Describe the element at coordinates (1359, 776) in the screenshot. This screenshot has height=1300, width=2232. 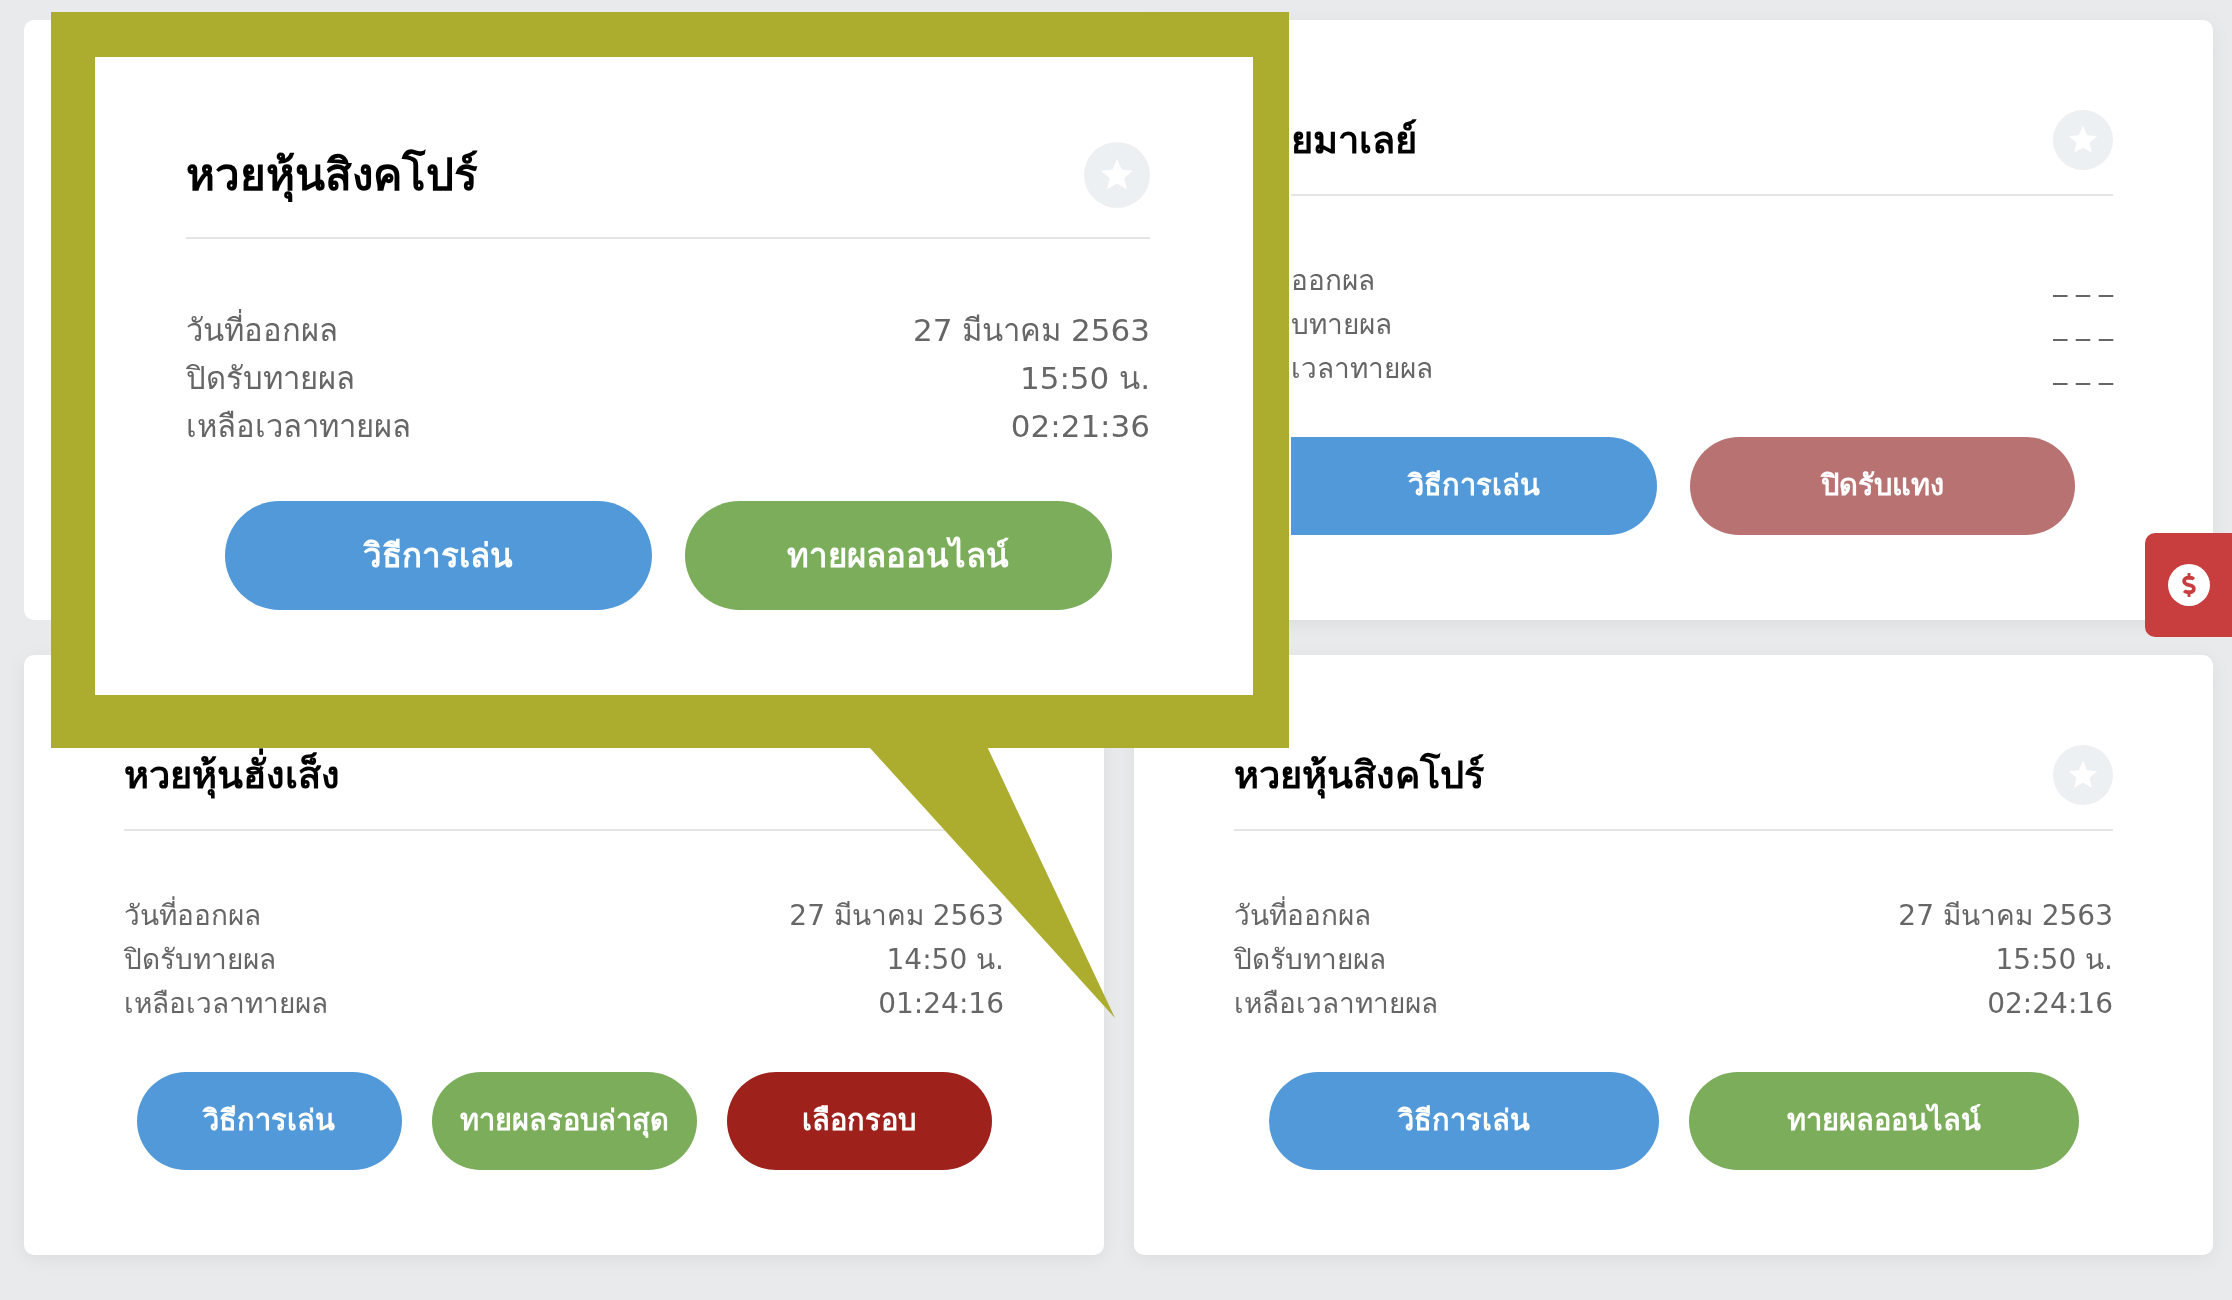
I see `card-title: หวยหุ้นสิงคโปร์` at that location.